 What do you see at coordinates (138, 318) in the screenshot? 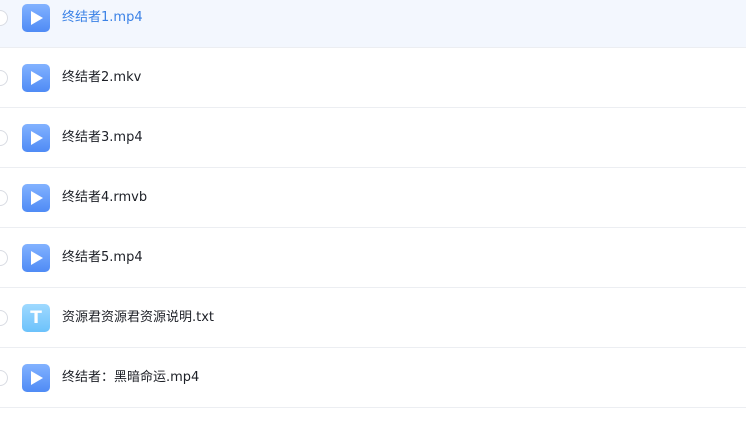
I see `file-name-link: 资源君资源君资源说明.txt` at bounding box center [138, 318].